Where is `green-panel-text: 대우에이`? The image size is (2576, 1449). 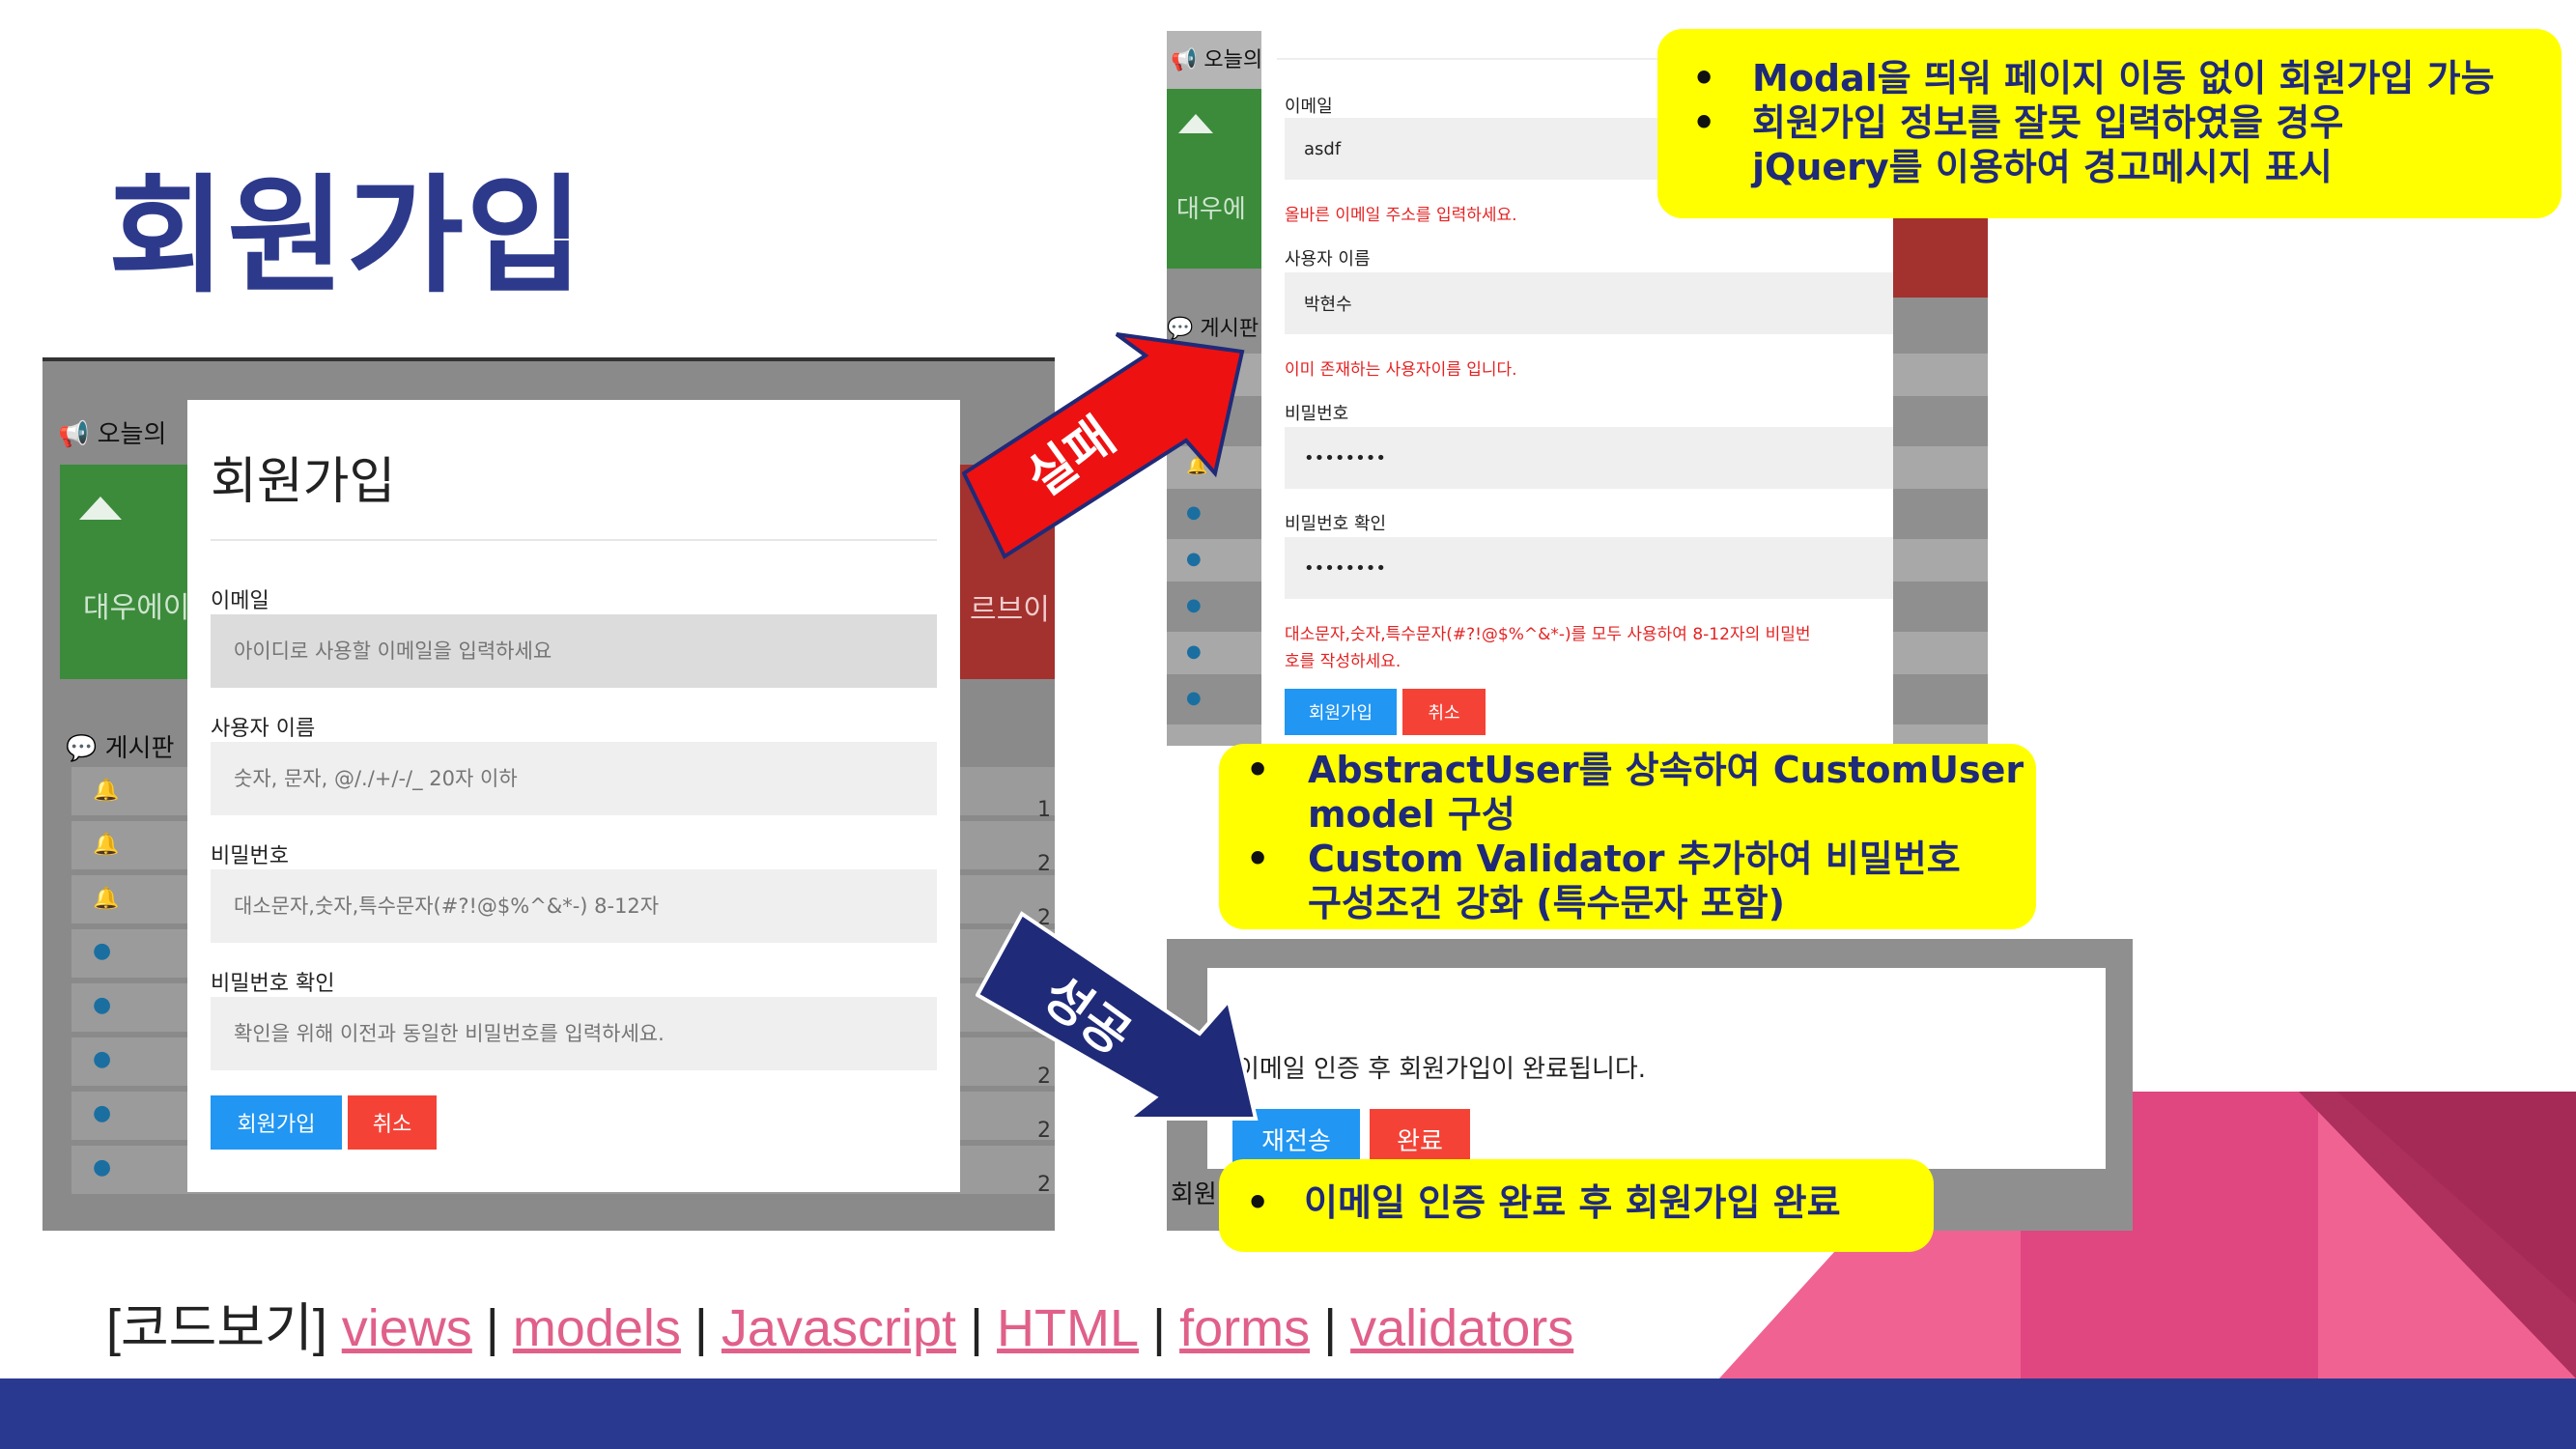
green-panel-text: 대우에이 is located at coordinates (136, 608).